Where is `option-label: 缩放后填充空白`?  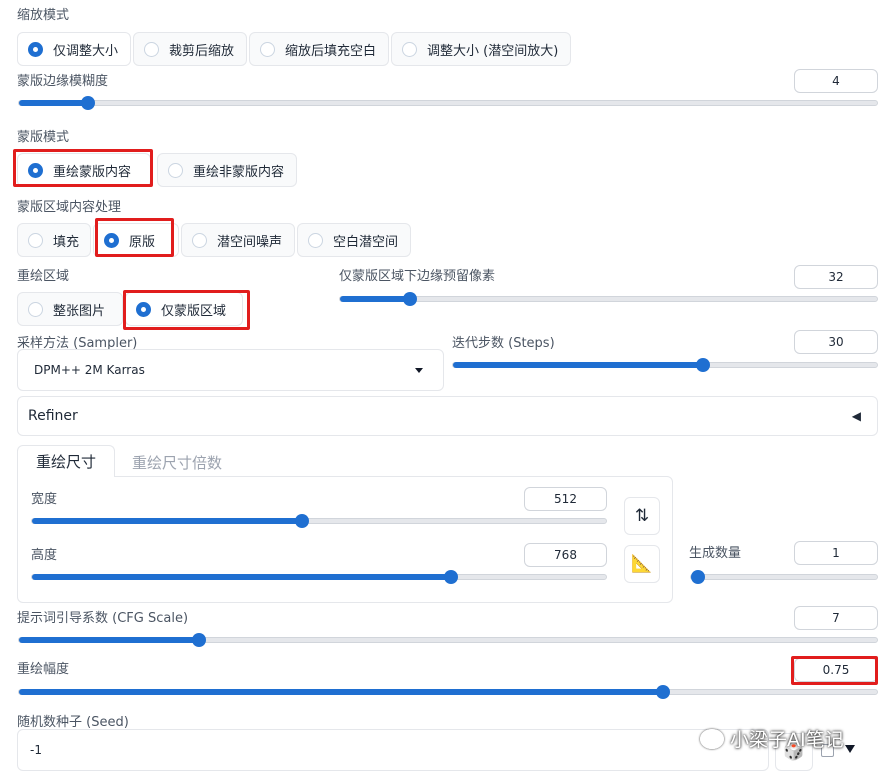
option-label: 缩放后填充空白 is located at coordinates (331, 51).